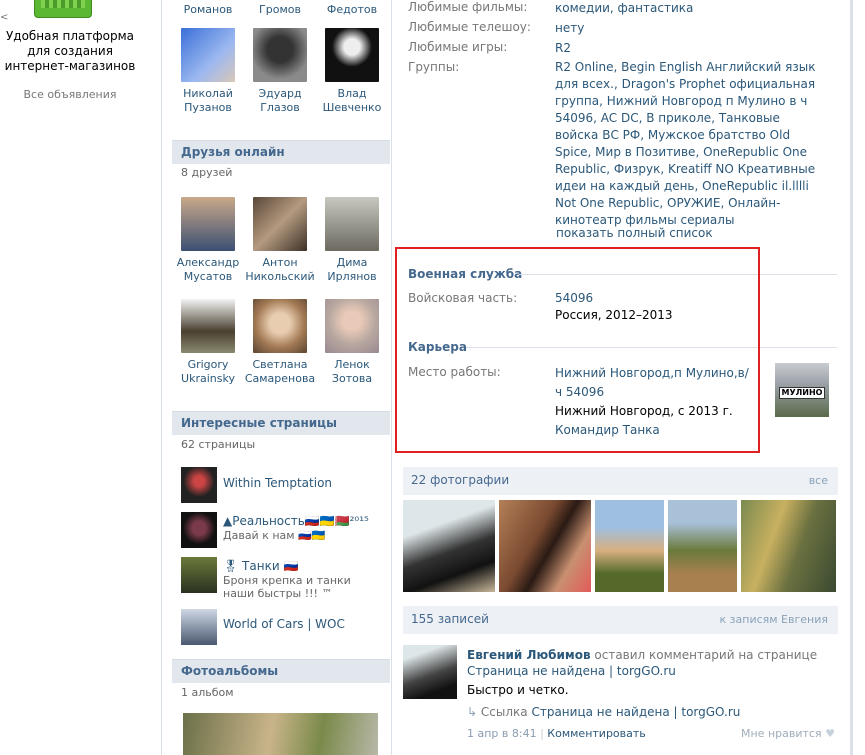  I want to click on post-page-link: Страница не найдена | torgGO.ru, so click(571, 671).